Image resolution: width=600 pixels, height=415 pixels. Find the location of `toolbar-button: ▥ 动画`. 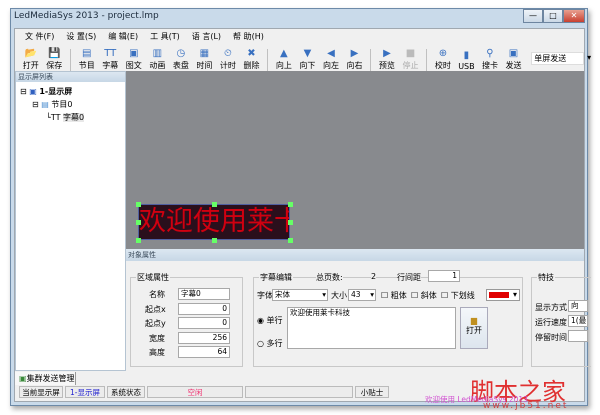

toolbar-button: ▥ 动画 is located at coordinates (158, 58).